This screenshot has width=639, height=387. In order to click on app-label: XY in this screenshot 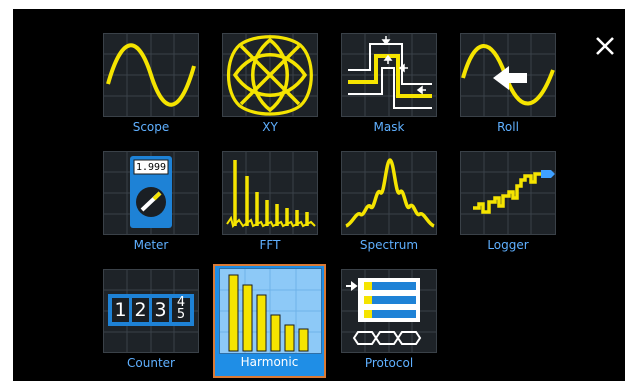, I will do `click(270, 127)`.